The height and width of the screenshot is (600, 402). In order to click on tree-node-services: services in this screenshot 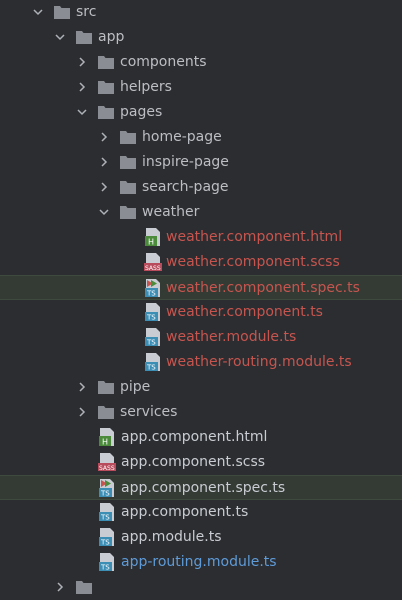, I will do `click(201, 412)`.